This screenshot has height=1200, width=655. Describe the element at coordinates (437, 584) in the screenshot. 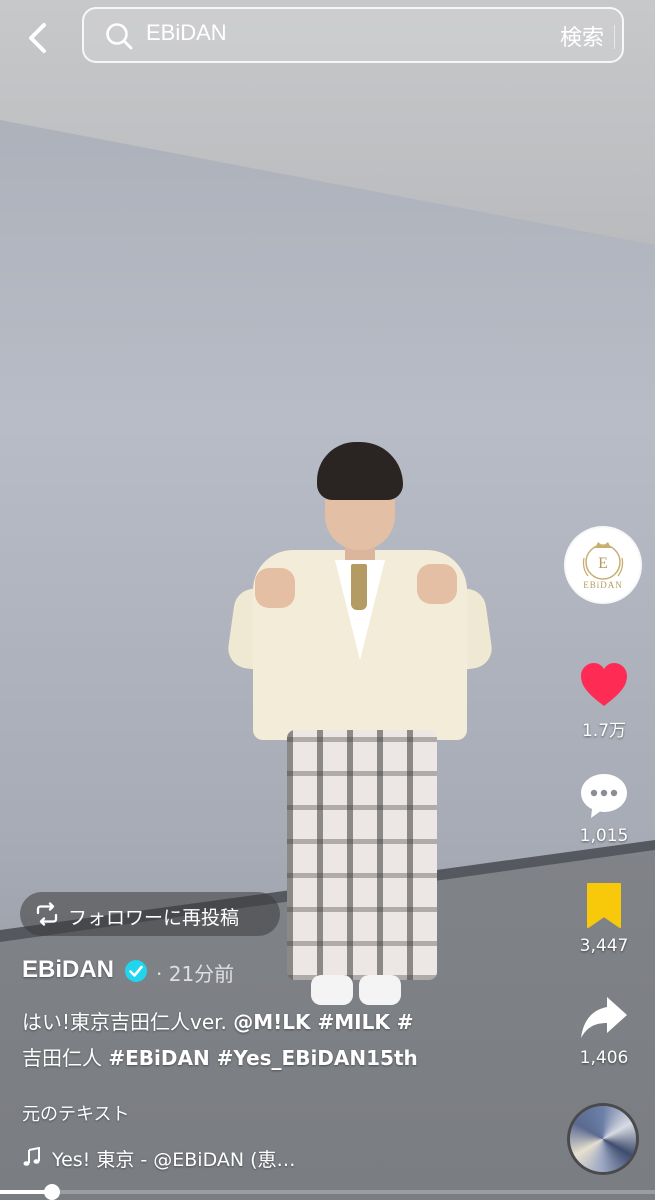

I see `right-fist` at that location.